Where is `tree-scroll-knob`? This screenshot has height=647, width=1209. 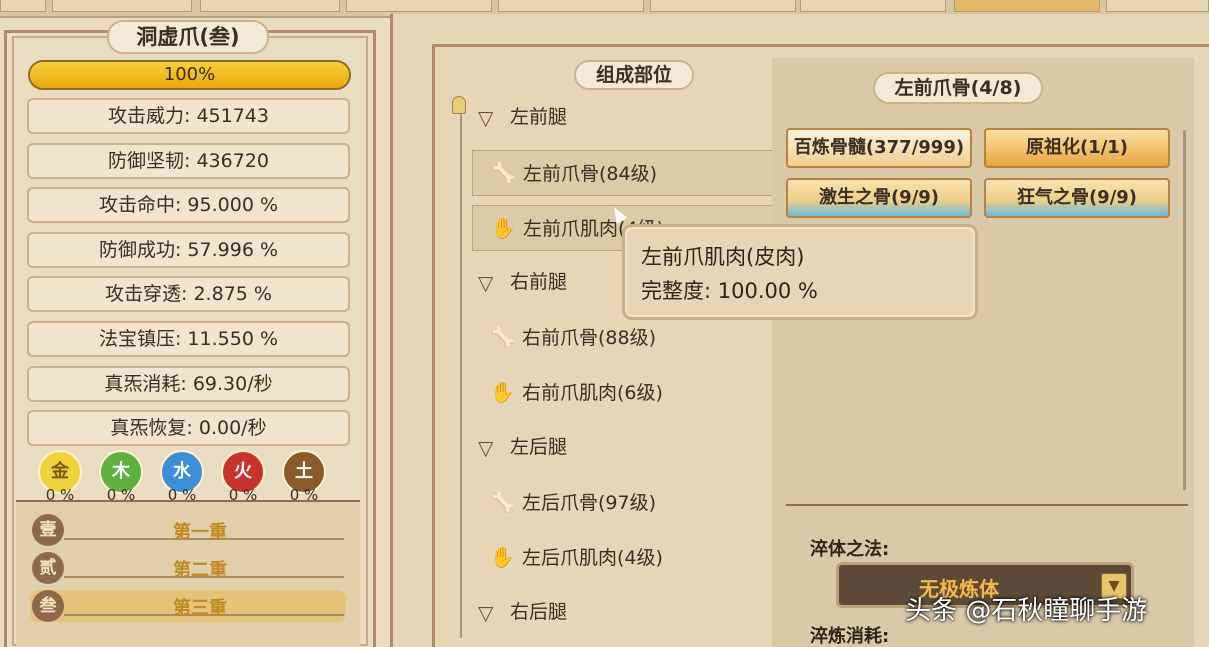
tree-scroll-knob is located at coordinates (459, 105).